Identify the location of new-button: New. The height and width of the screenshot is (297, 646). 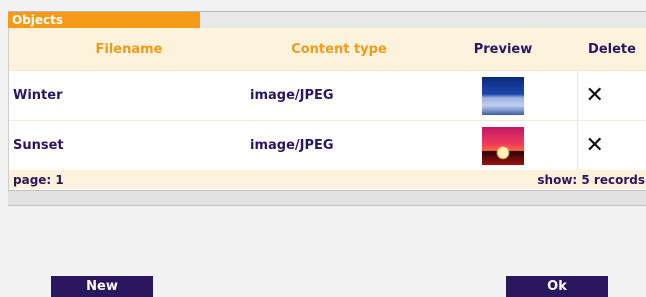
(102, 286).